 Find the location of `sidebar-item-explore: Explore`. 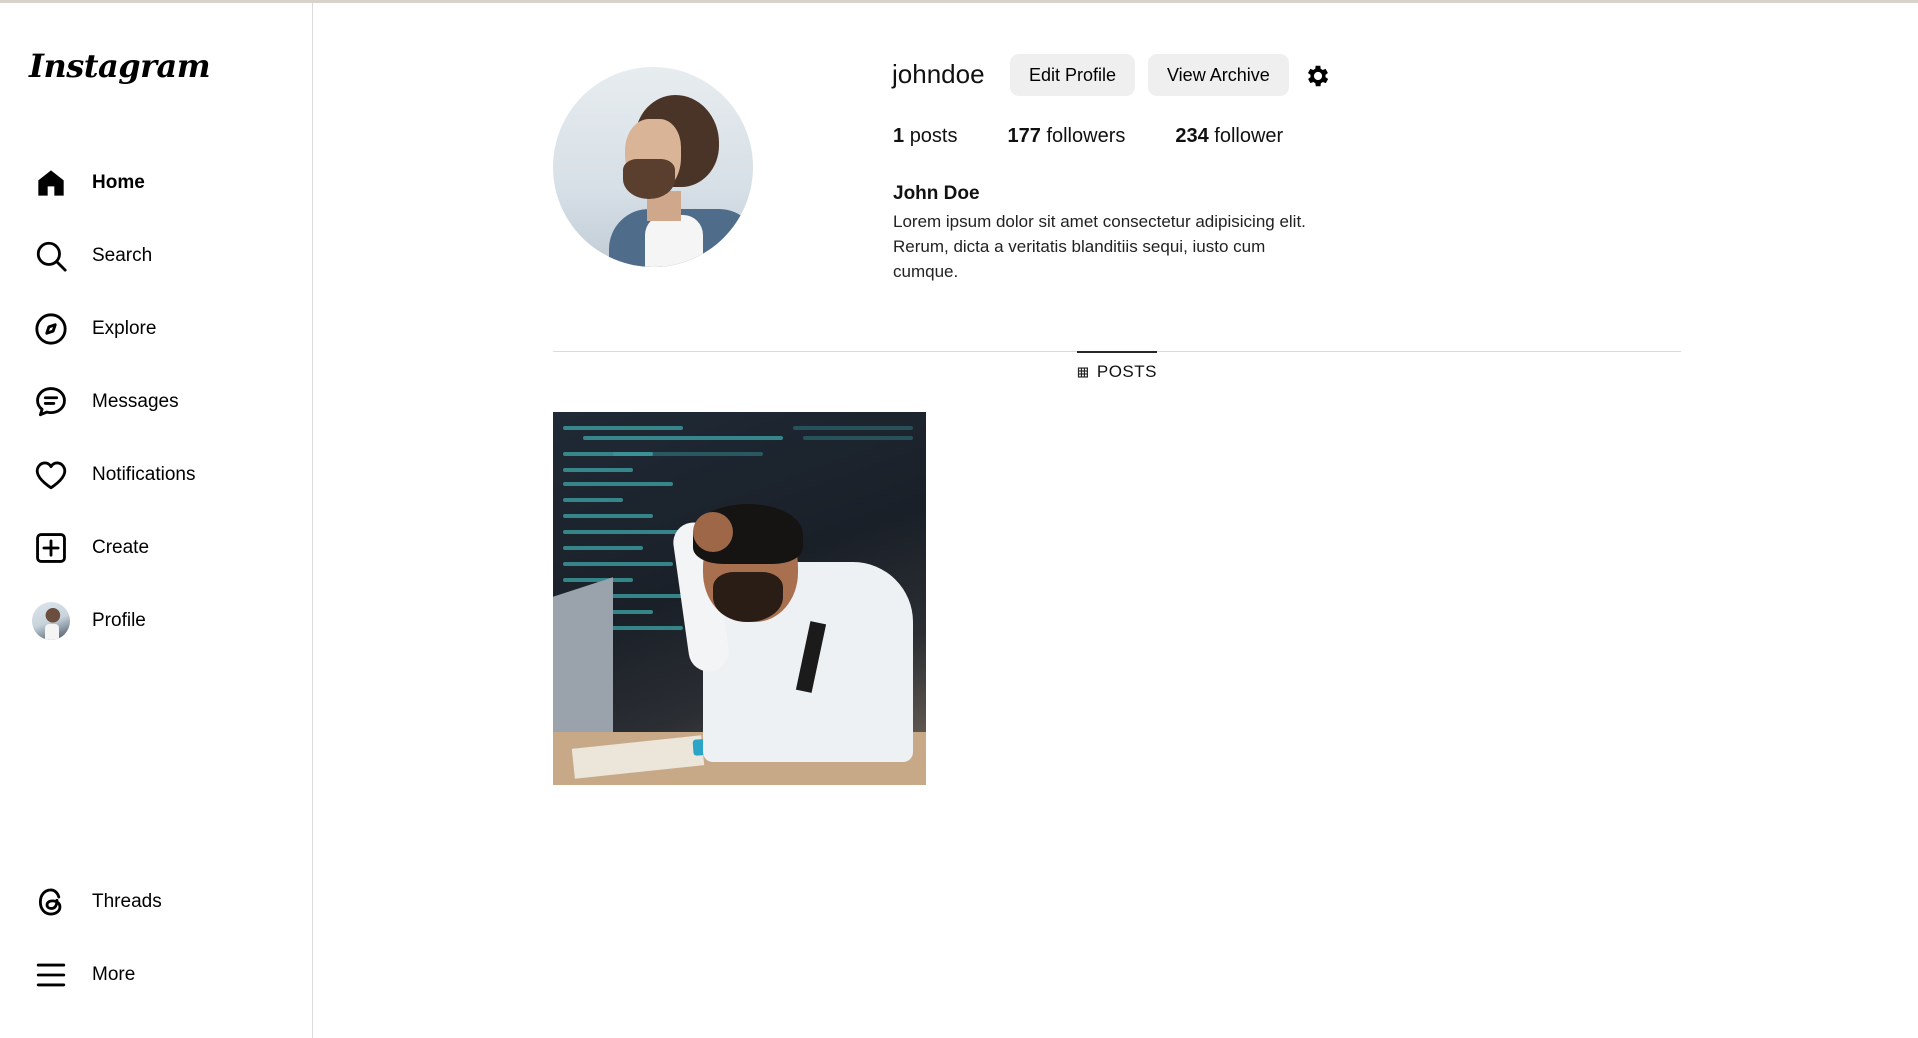

sidebar-item-explore: Explore is located at coordinates (157, 329).